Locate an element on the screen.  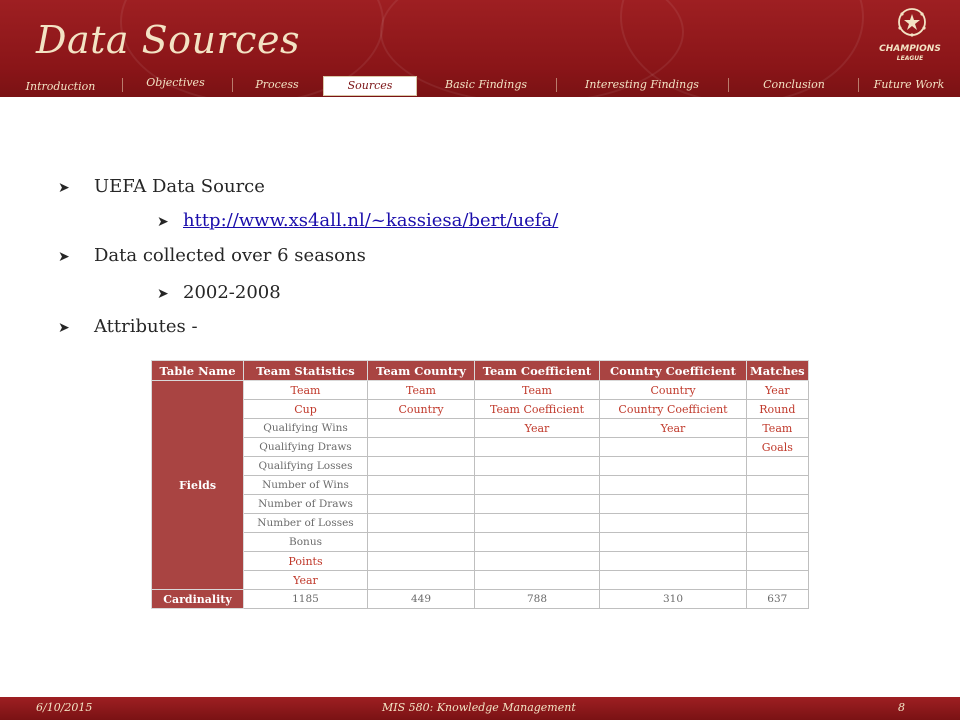
bullet-attributes: ➤ Attributes - is located at coordinates (128, 326).